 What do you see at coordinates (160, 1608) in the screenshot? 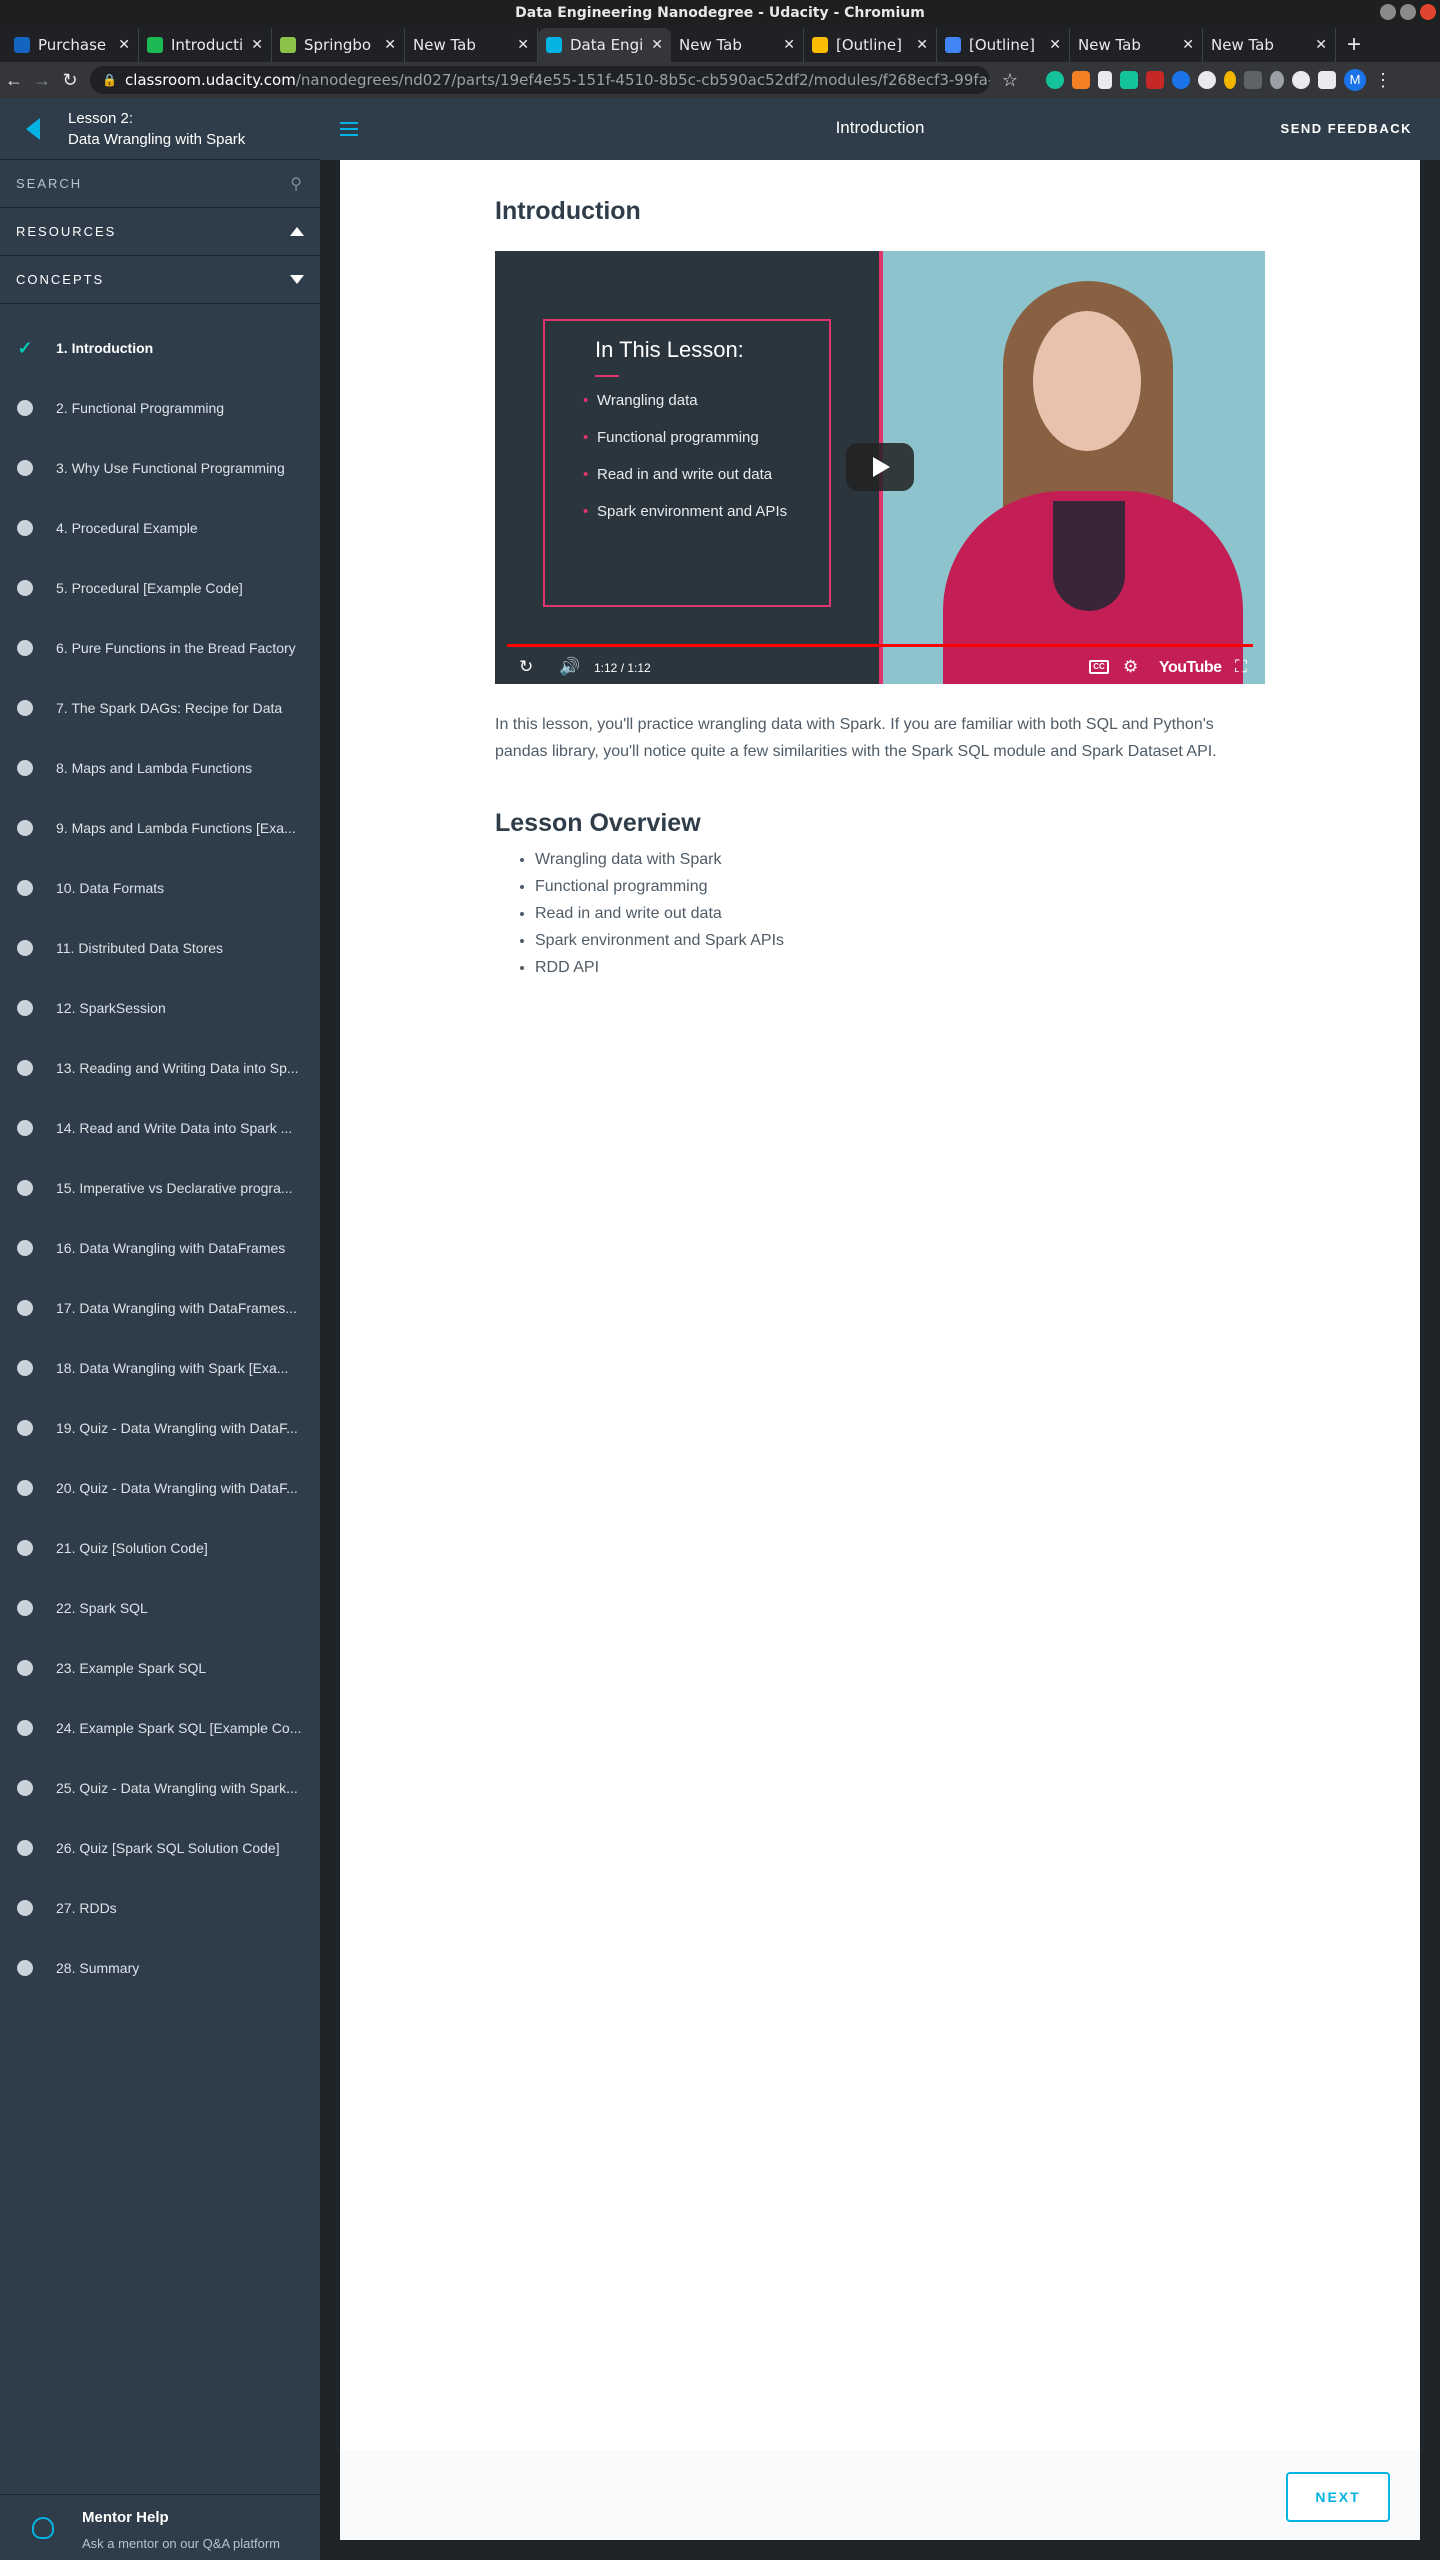
I see `concept-item: 22. Spark SQL` at bounding box center [160, 1608].